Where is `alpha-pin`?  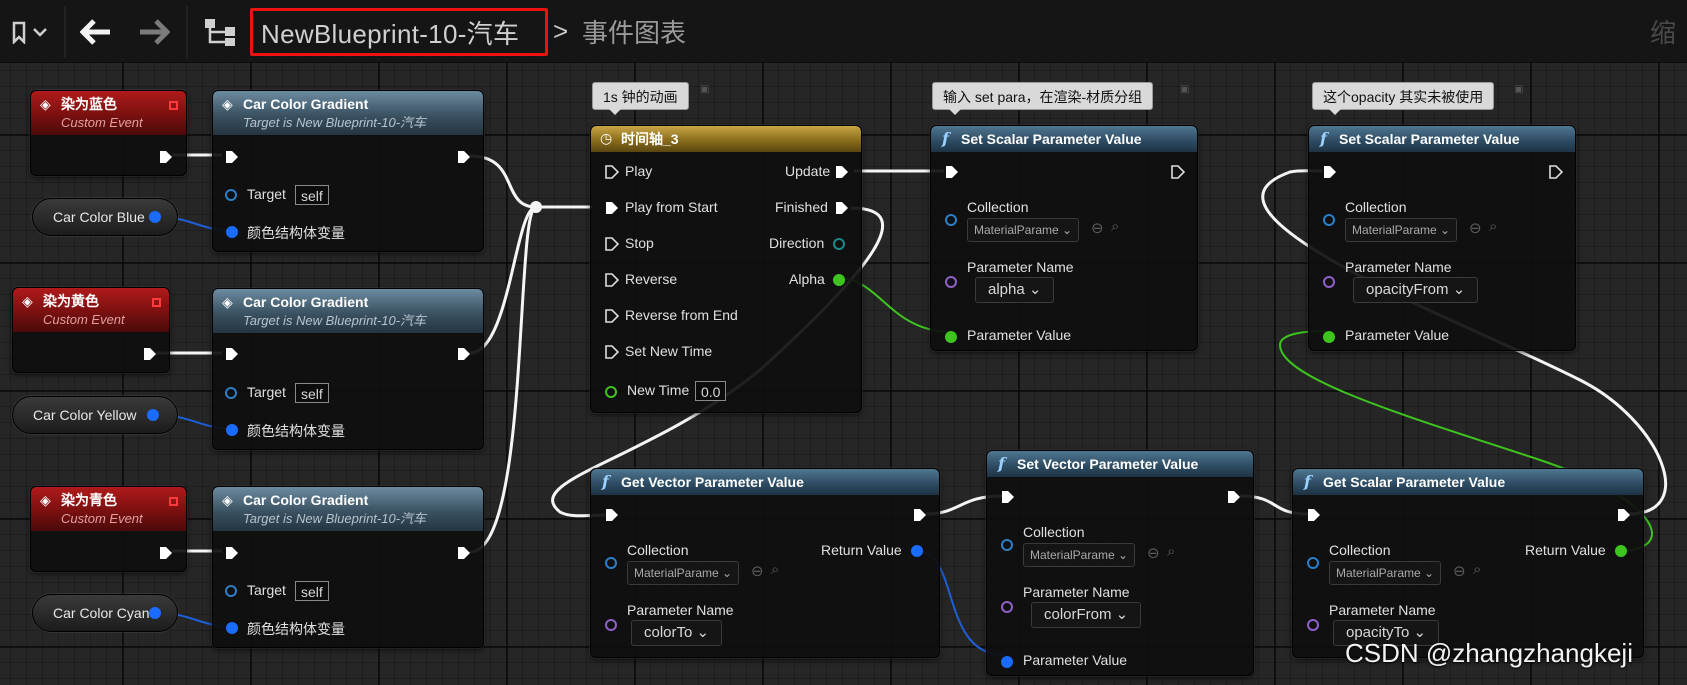 alpha-pin is located at coordinates (839, 280).